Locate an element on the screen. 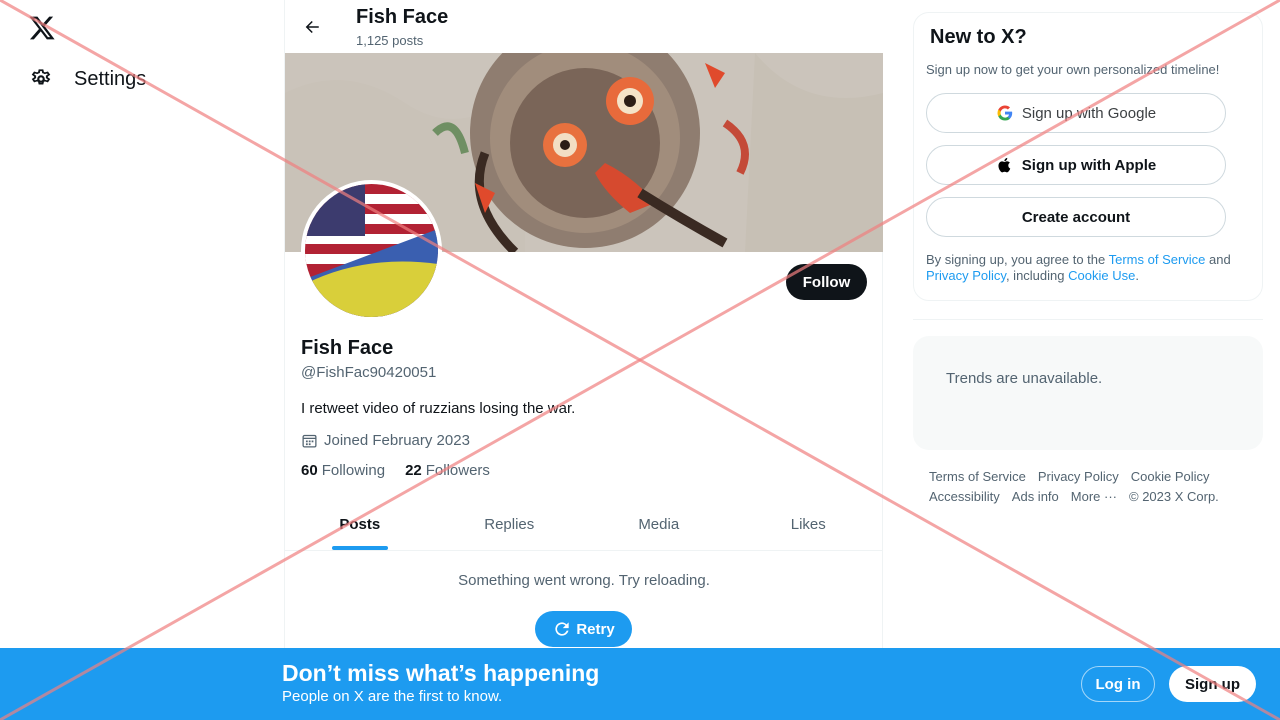 The height and width of the screenshot is (720, 1280). tab-posts-label: Posts is located at coordinates (360, 524).